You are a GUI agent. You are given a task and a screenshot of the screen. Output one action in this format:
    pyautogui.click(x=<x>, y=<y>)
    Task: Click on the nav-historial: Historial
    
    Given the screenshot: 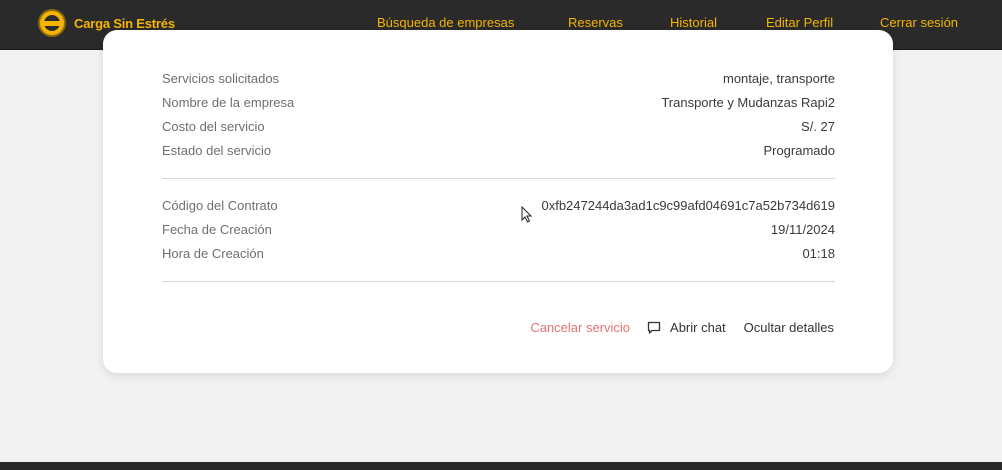 What is the action you would take?
    pyautogui.click(x=693, y=22)
    